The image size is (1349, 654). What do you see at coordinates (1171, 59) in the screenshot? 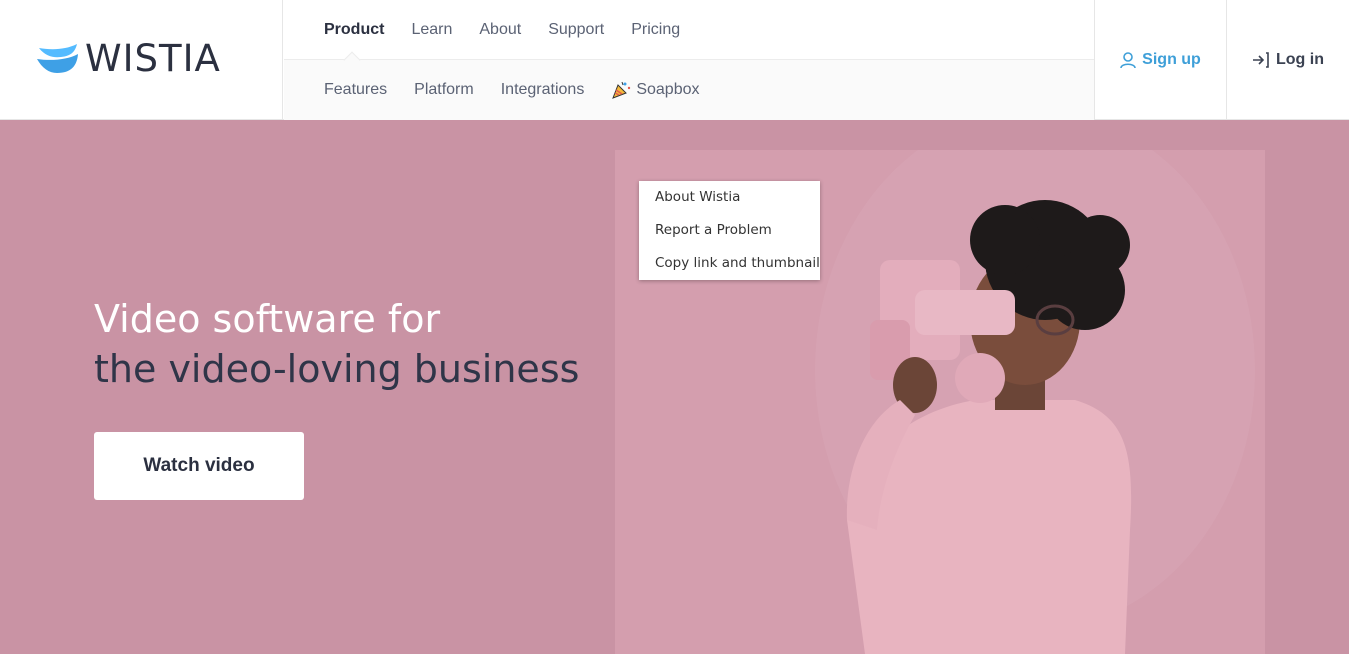
I see `signup-label: Sign up` at bounding box center [1171, 59].